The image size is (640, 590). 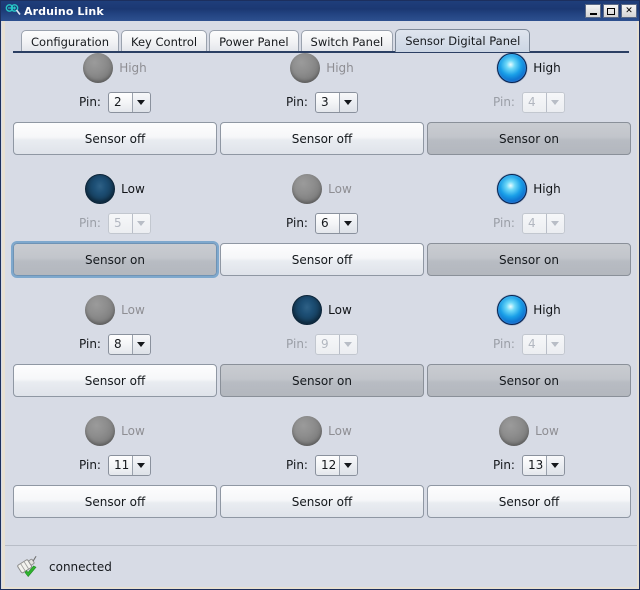 I want to click on sensor-cell-10: Low Pin: 12 Sensor off, so click(x=322, y=469).